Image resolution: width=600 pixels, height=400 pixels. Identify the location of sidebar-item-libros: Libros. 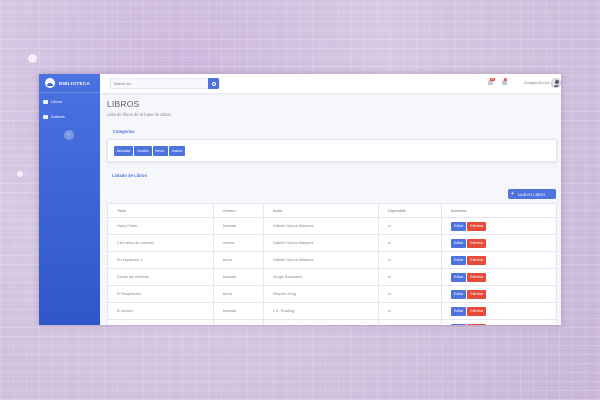
(69, 101).